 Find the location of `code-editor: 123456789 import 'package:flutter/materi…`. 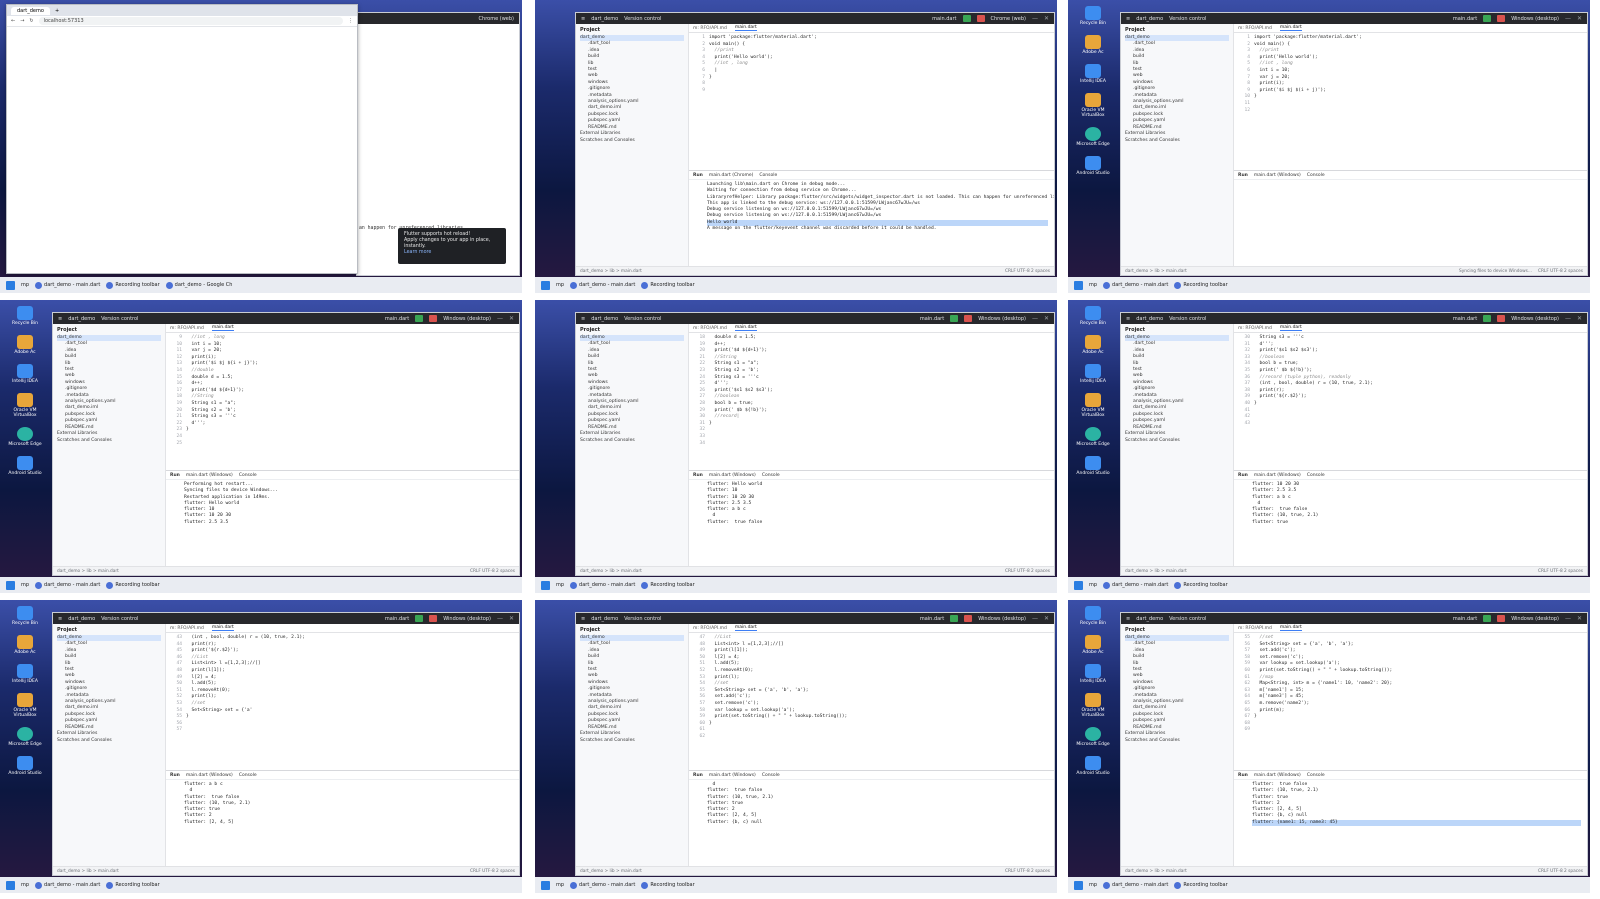

code-editor: 123456789 import 'package:flutter/materi… is located at coordinates (871, 101).